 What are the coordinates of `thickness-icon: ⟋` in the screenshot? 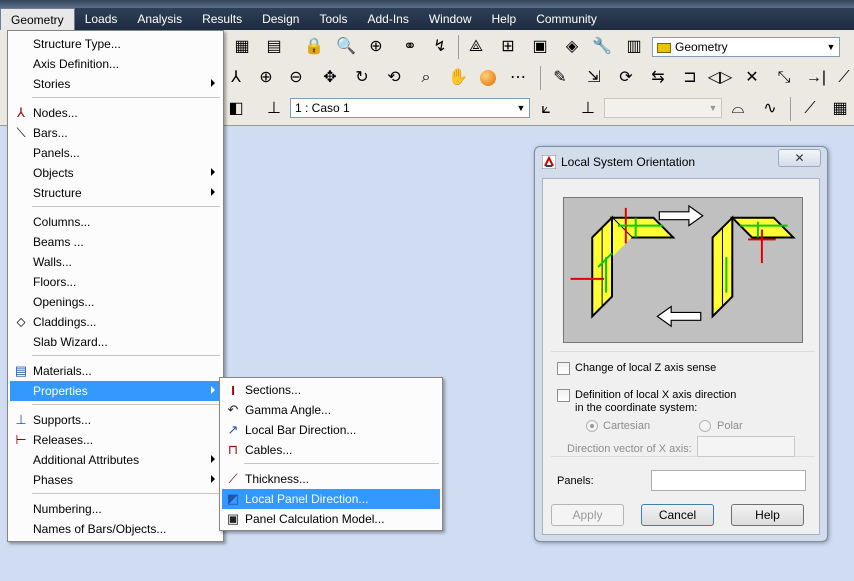 It's located at (233, 478).